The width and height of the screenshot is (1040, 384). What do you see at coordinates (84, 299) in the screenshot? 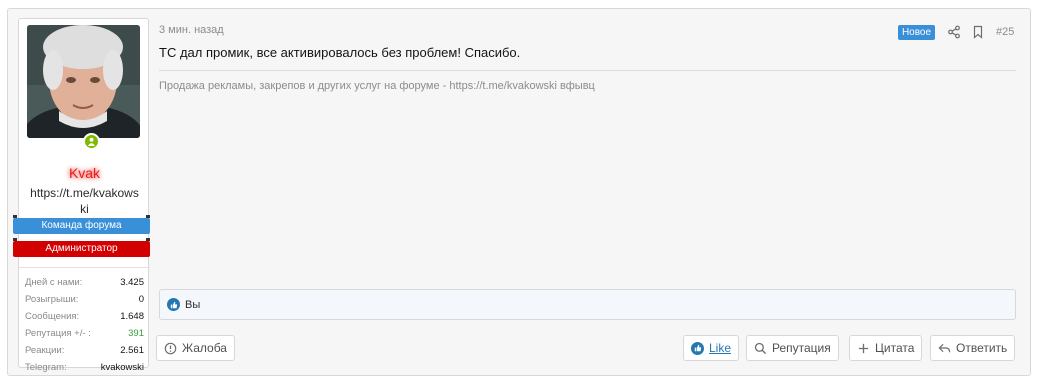
I see `stat-row: Розыгрыши: 0` at bounding box center [84, 299].